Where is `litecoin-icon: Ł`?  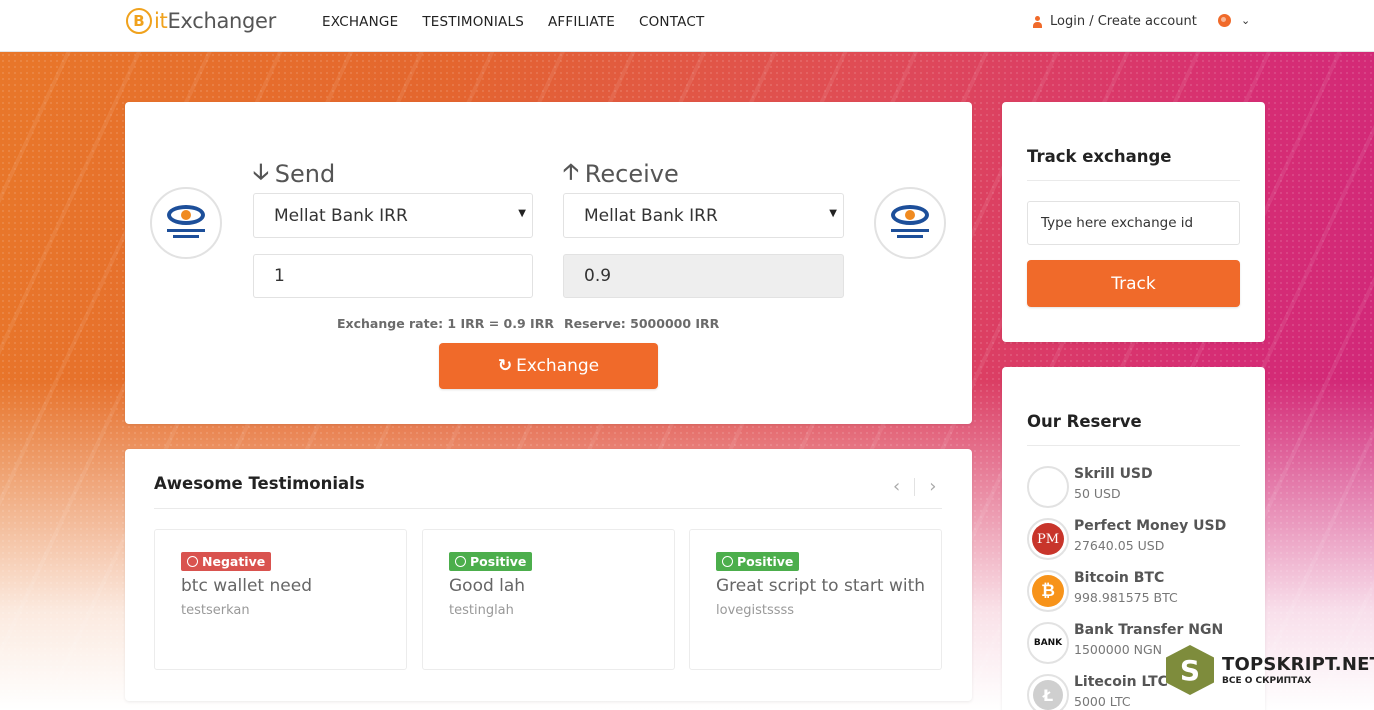 litecoin-icon: Ł is located at coordinates (1048, 692).